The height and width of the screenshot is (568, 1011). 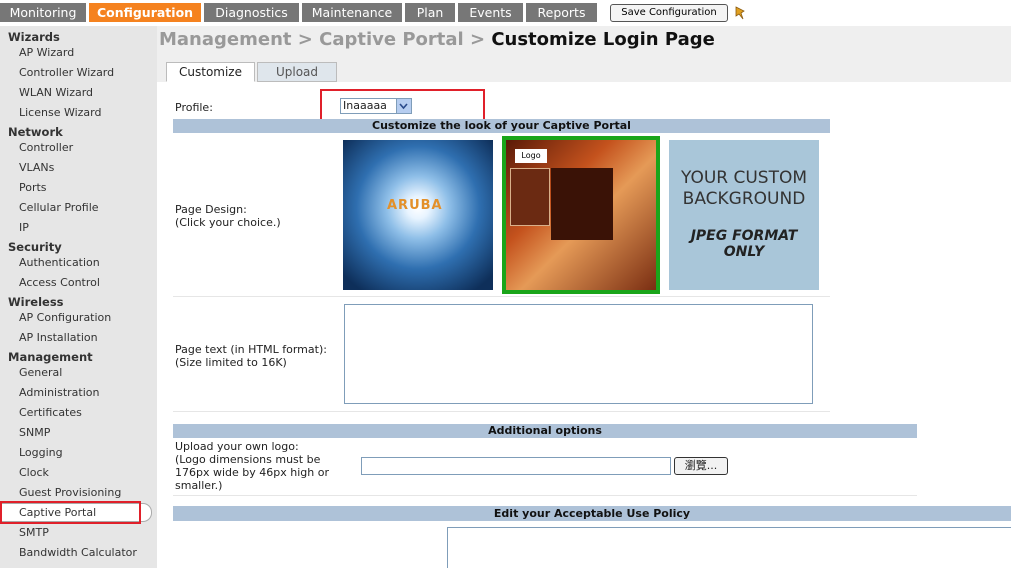 What do you see at coordinates (59, 392) in the screenshot?
I see `sidebar-item-administration: Administration` at bounding box center [59, 392].